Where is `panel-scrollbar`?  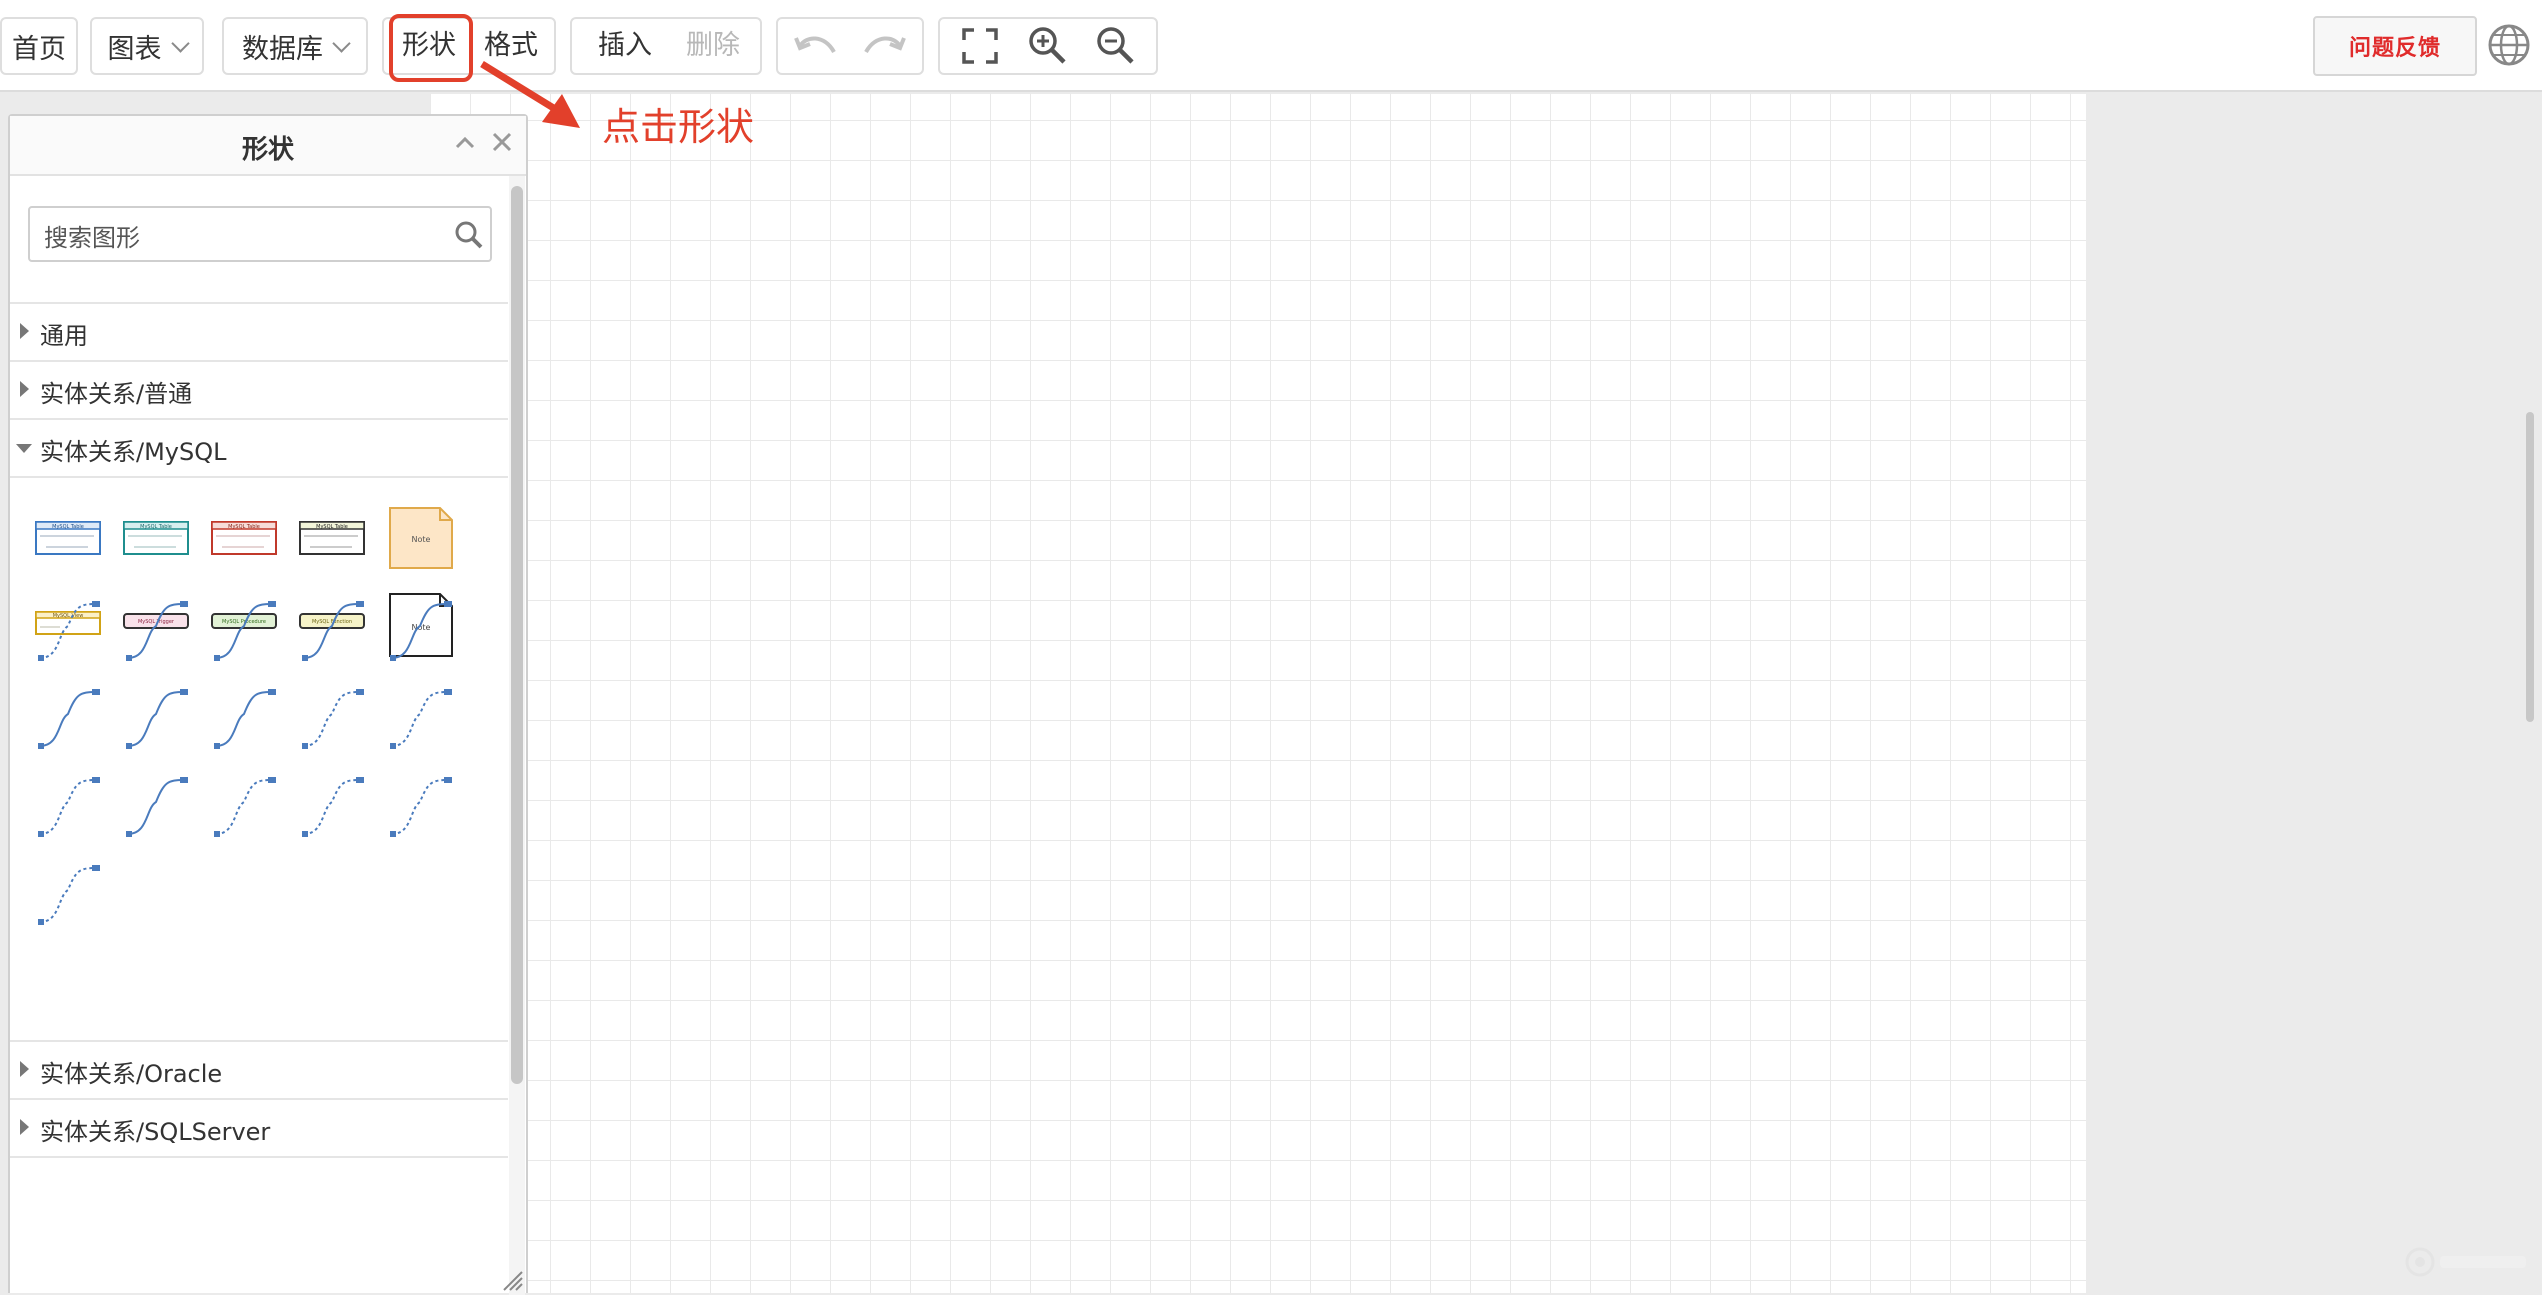 panel-scrollbar is located at coordinates (517, 635).